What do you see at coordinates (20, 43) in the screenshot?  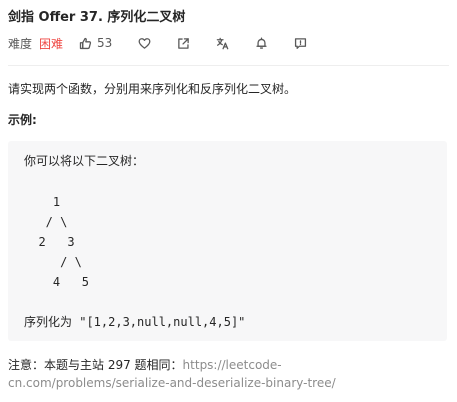 I see `difficulty-label: 难度` at bounding box center [20, 43].